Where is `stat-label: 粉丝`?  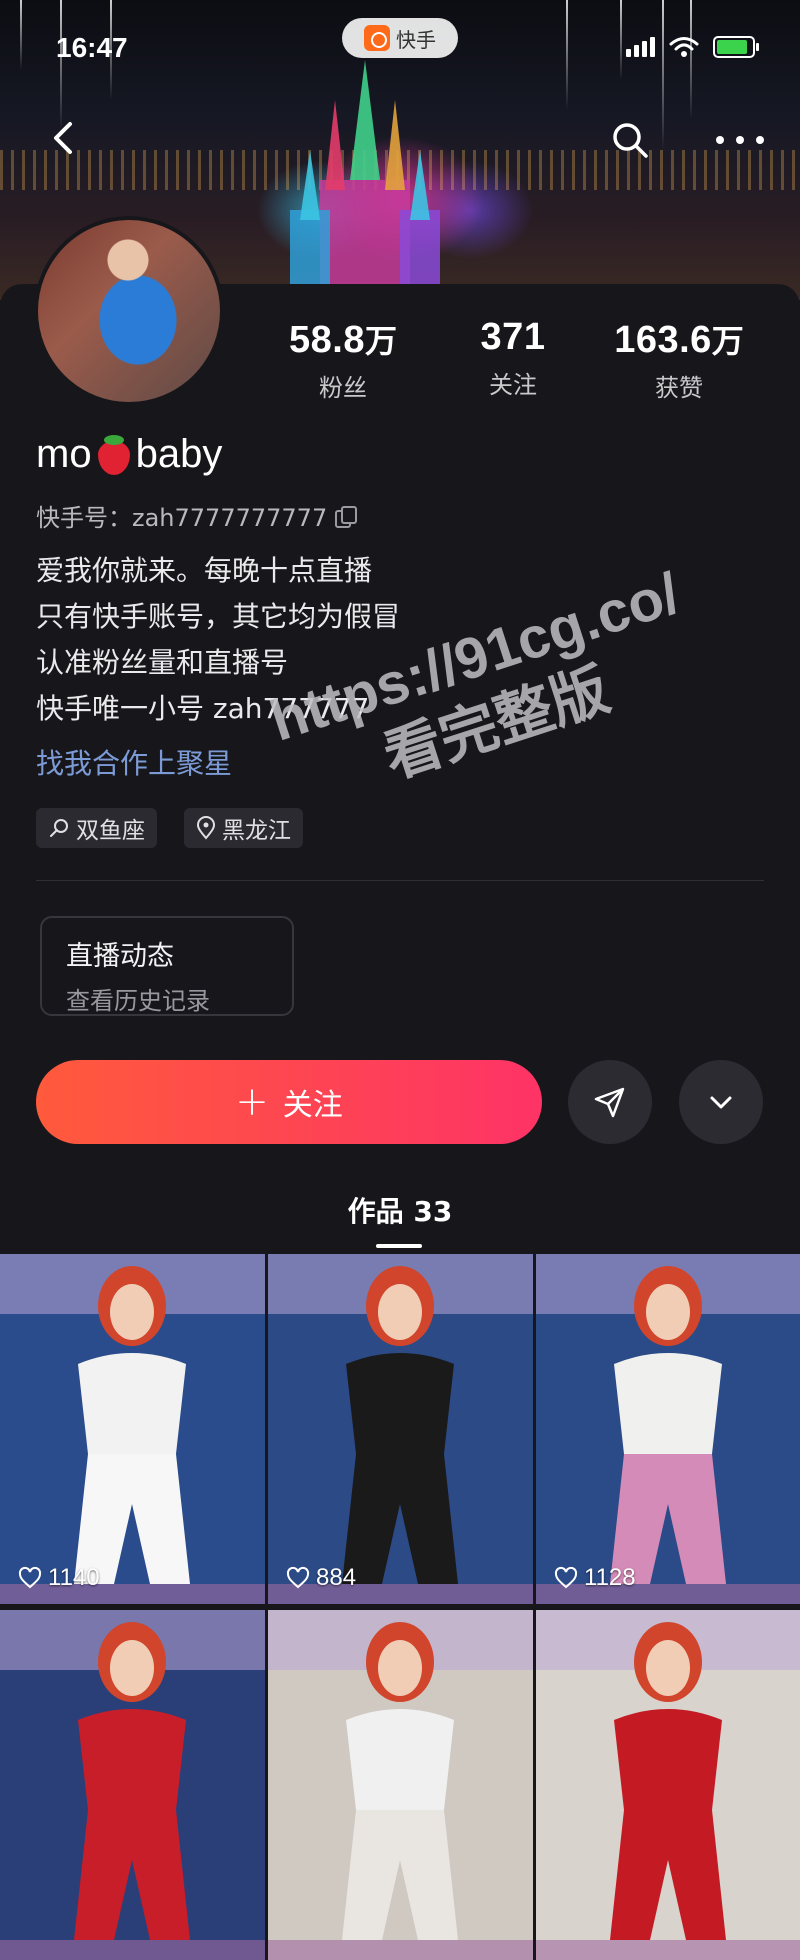 stat-label: 粉丝 is located at coordinates (343, 388).